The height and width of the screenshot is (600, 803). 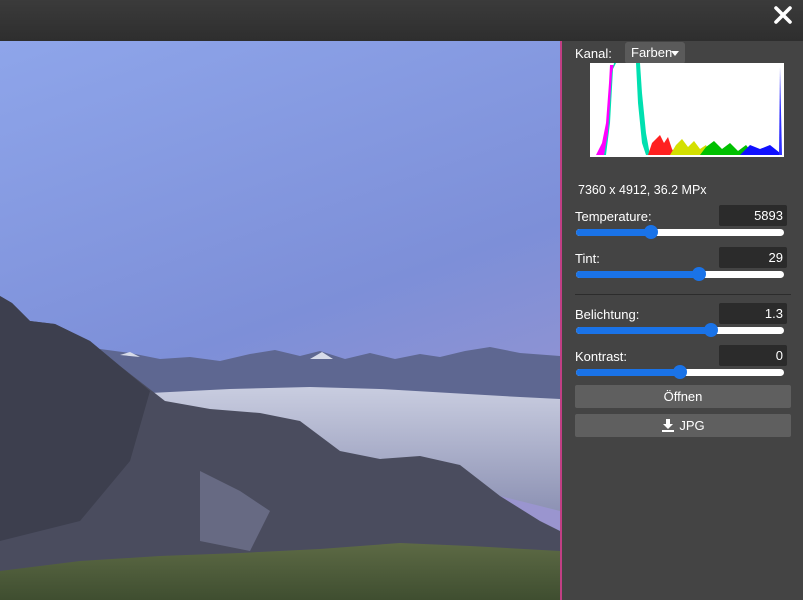 I want to click on divider, so click(x=683, y=294).